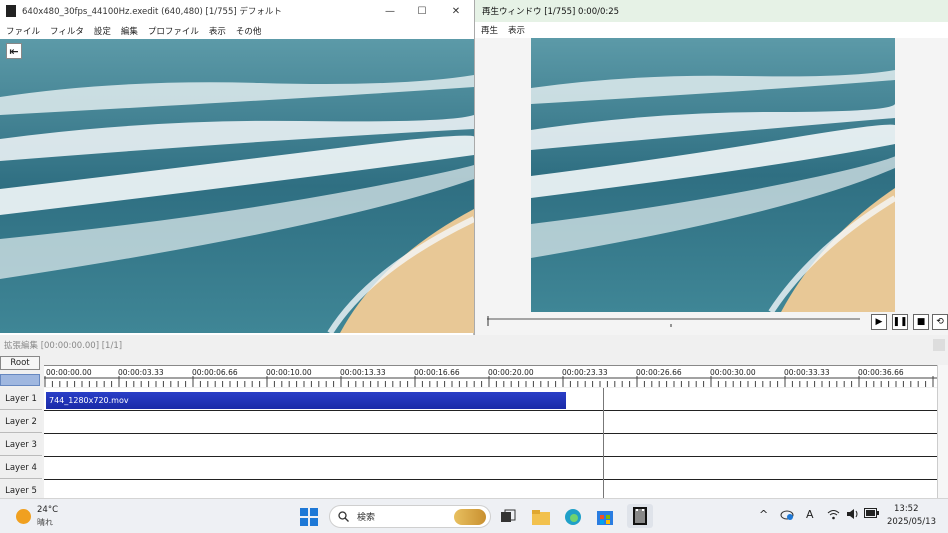 The height and width of the screenshot is (533, 948). What do you see at coordinates (906, 509) in the screenshot?
I see `clock-time: 13:52` at bounding box center [906, 509].